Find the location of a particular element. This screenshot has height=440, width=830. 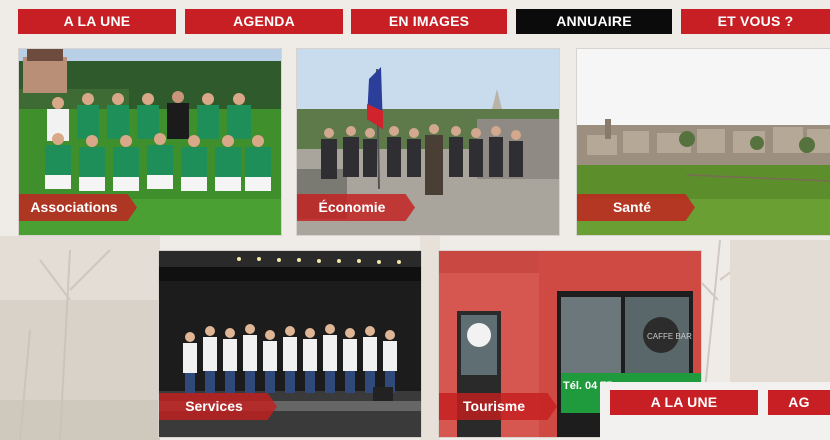

tab-en-images: EN IMAGES is located at coordinates (429, 21).